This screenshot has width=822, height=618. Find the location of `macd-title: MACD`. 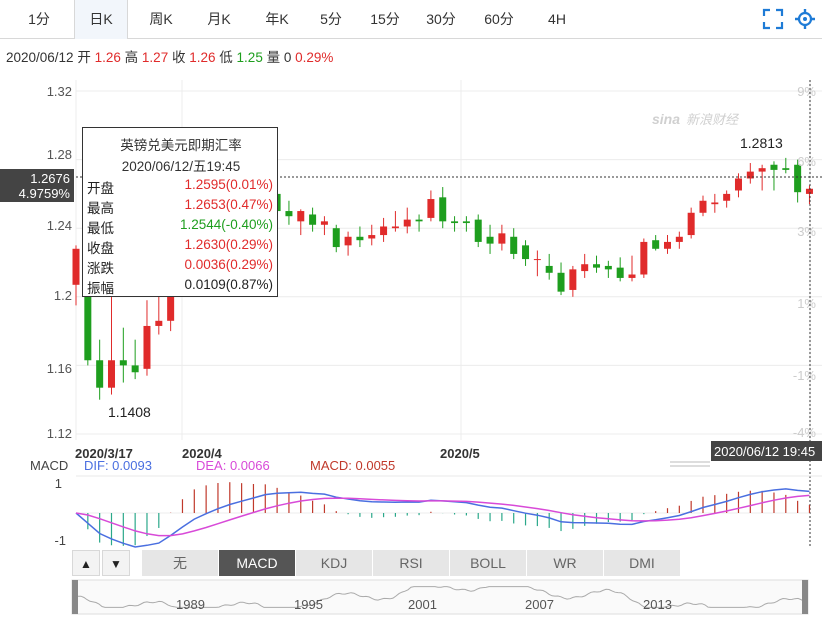

macd-title: MACD is located at coordinates (49, 465).